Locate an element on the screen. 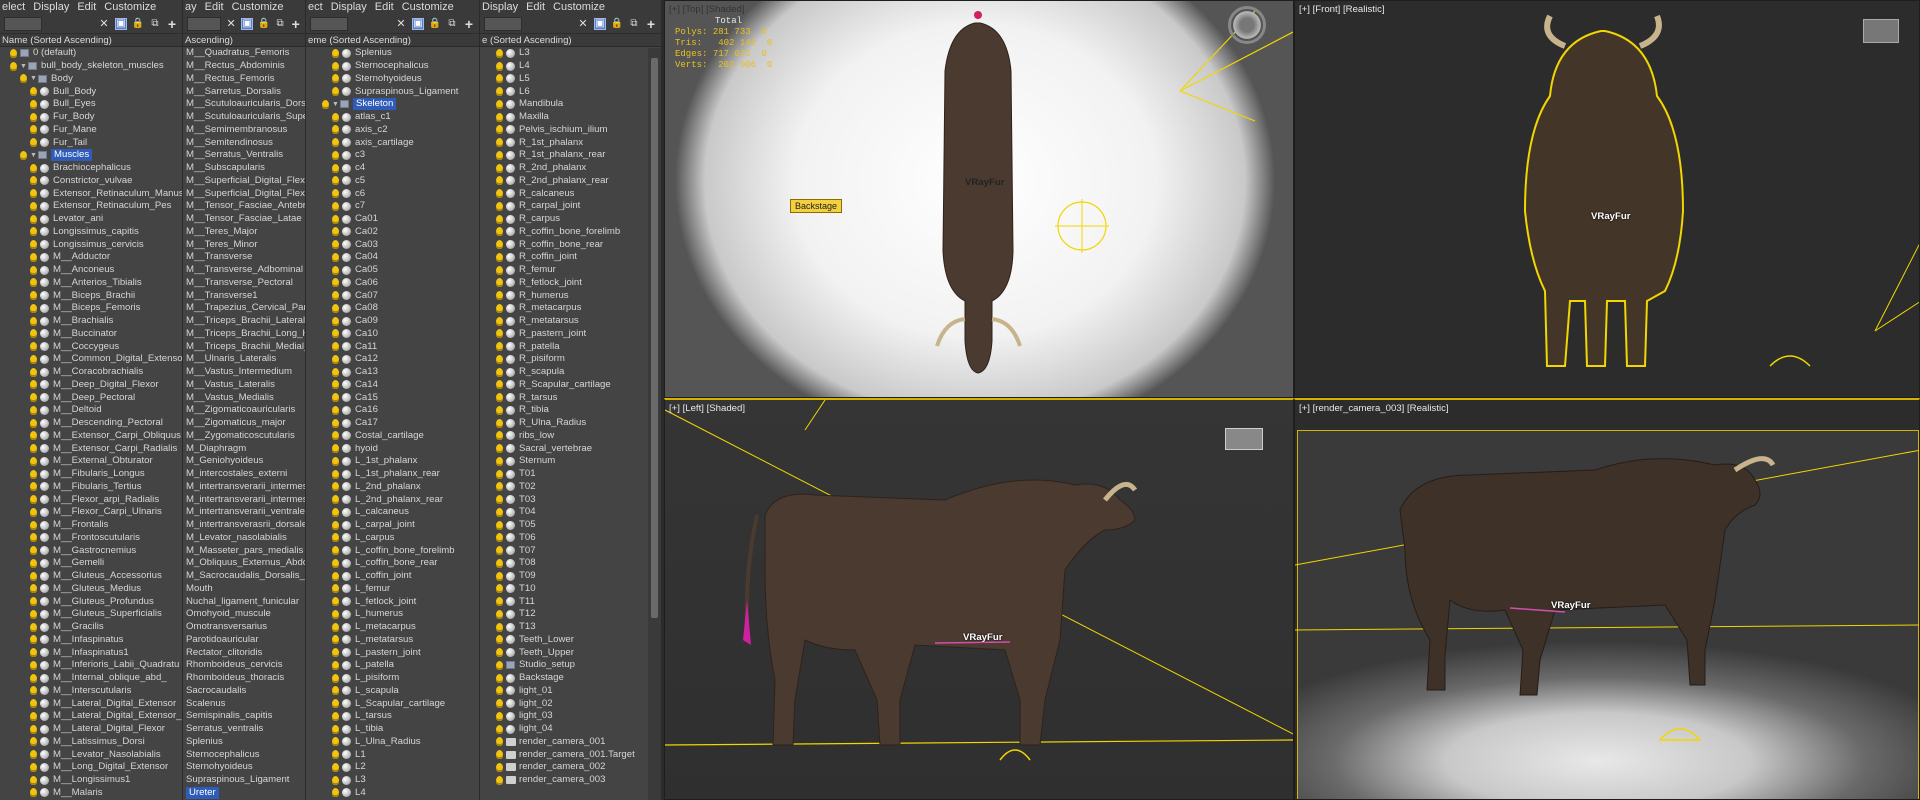  tree-row: M__Biceps_Brachii is located at coordinates (91, 295).